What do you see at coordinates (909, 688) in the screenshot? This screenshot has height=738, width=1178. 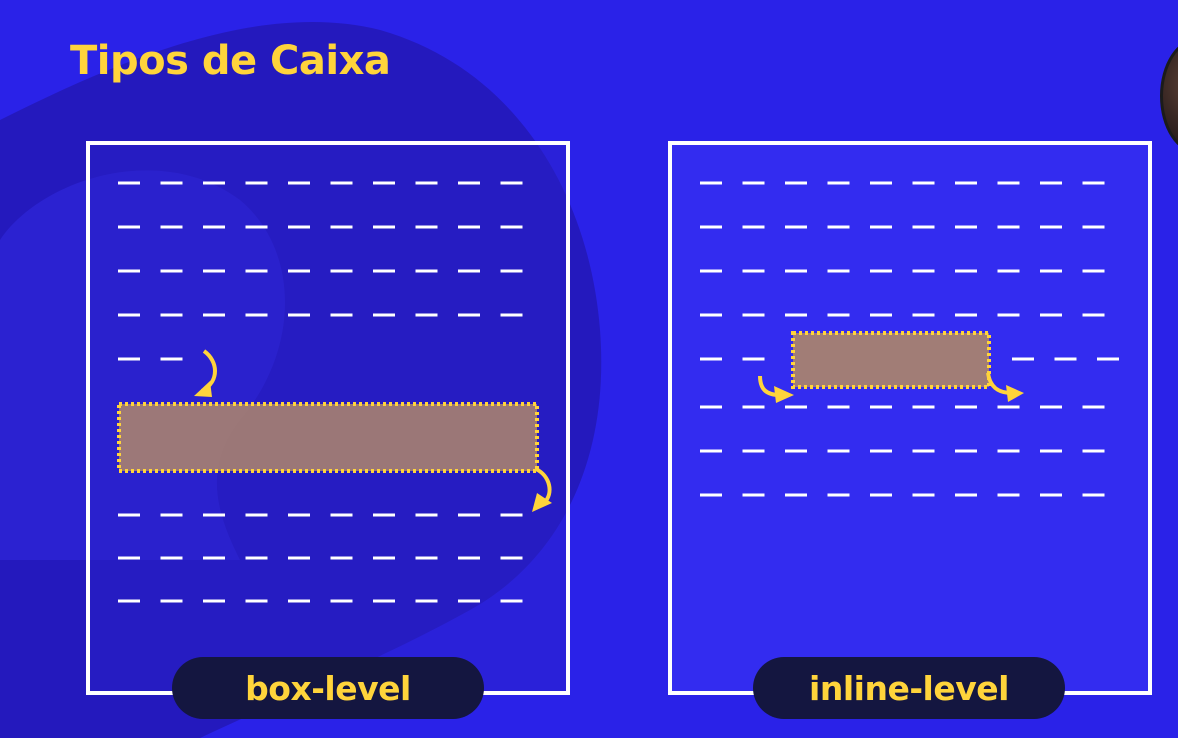 I see `inline-level-label: inline-level` at bounding box center [909, 688].